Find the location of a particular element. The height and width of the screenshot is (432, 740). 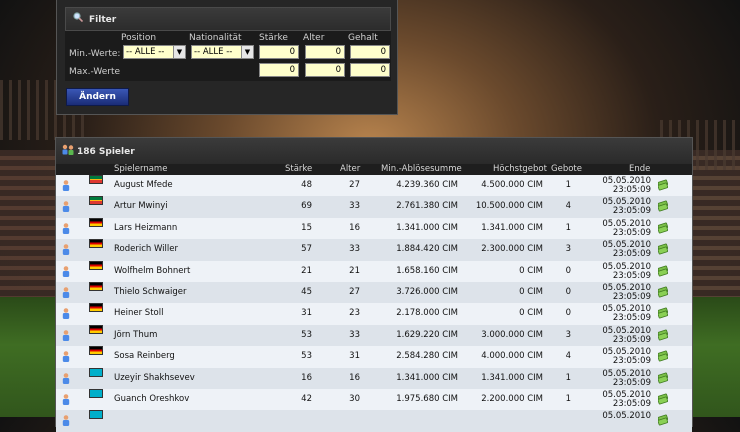

player-name: Guanch Oreshkov is located at coordinates (151, 399).